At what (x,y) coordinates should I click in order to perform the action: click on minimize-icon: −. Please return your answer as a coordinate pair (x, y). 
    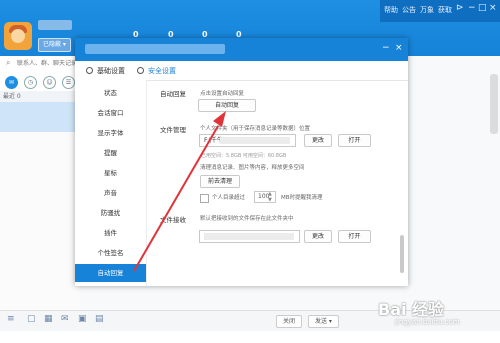
    Looking at the image, I should click on (472, 8).